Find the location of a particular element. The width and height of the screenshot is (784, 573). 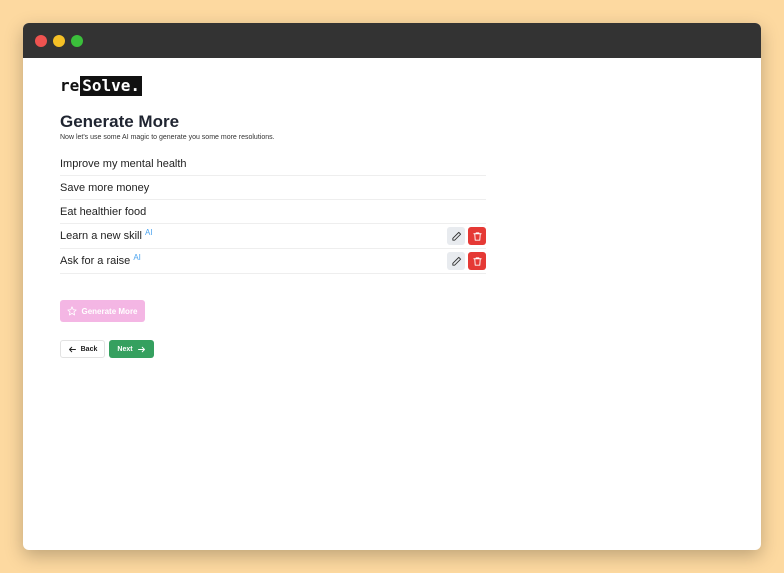

list-item: Improve my mental health is located at coordinates (273, 164).